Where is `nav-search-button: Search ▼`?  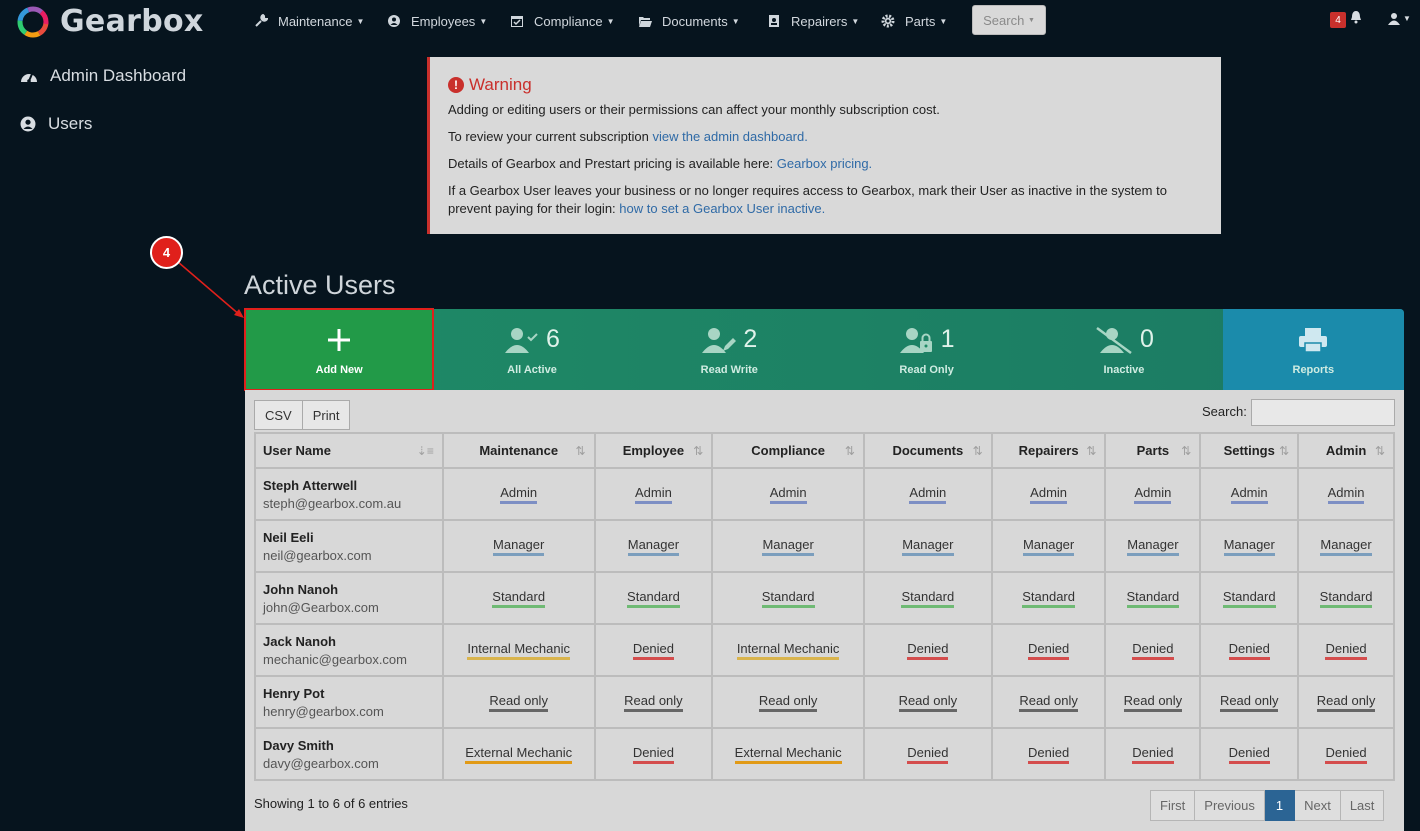 nav-search-button: Search ▼ is located at coordinates (1009, 20).